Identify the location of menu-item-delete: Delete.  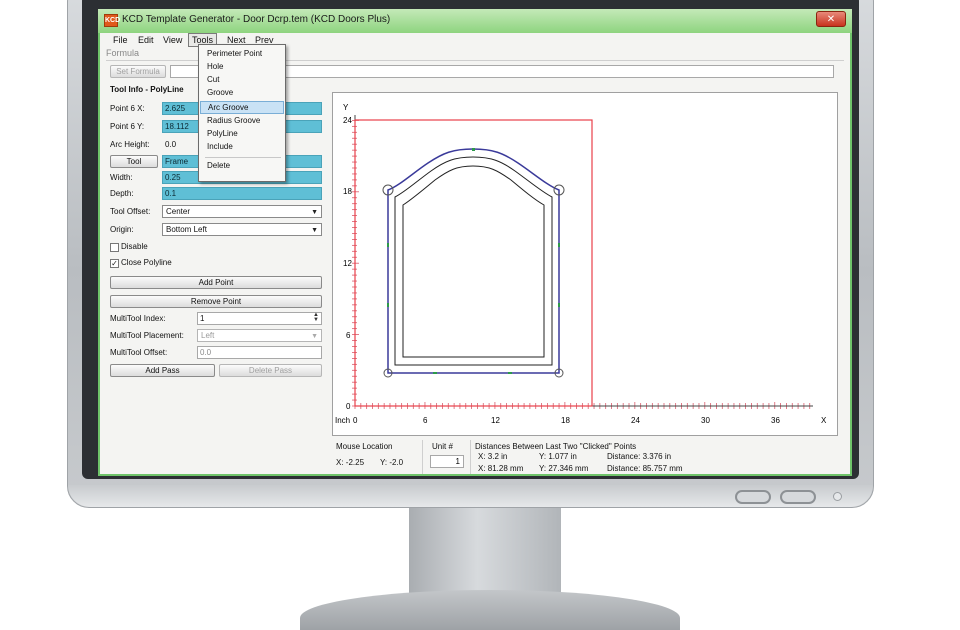
(242, 166).